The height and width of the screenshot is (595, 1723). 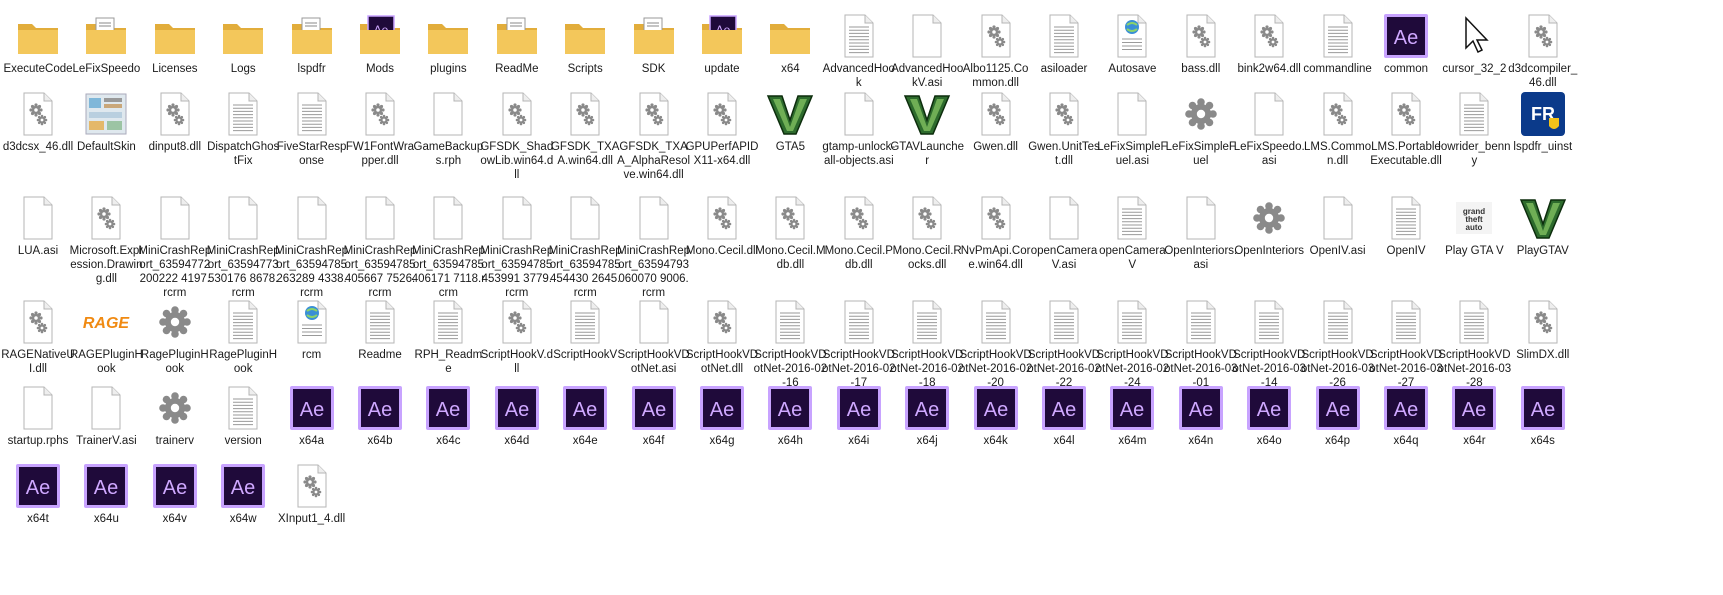 What do you see at coordinates (654, 423) in the screenshot?
I see `file-item: Ae x64f` at bounding box center [654, 423].